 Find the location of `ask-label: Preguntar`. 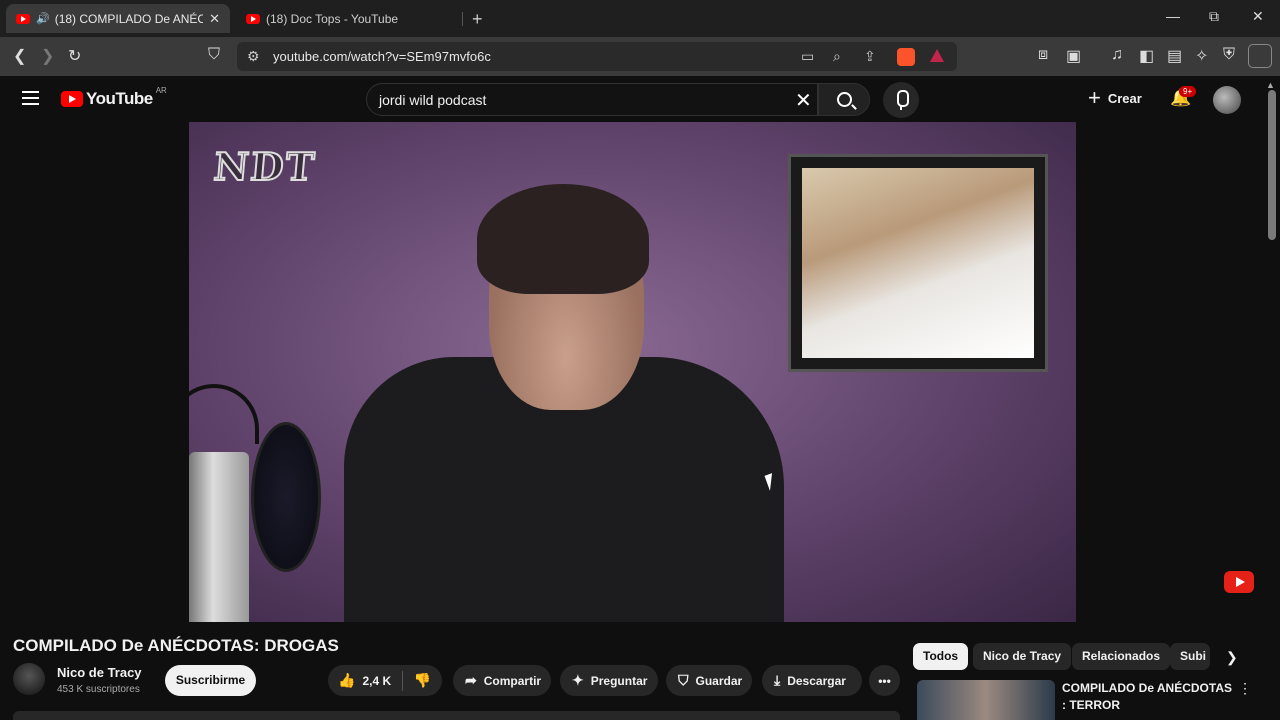

ask-label: Preguntar is located at coordinates (619, 680).